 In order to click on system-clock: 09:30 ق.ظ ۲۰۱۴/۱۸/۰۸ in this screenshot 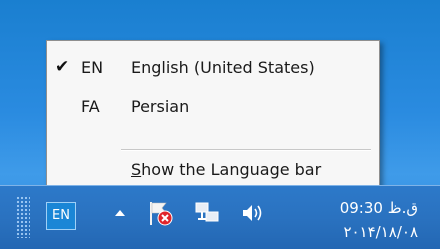, I will do `click(357, 218)`.